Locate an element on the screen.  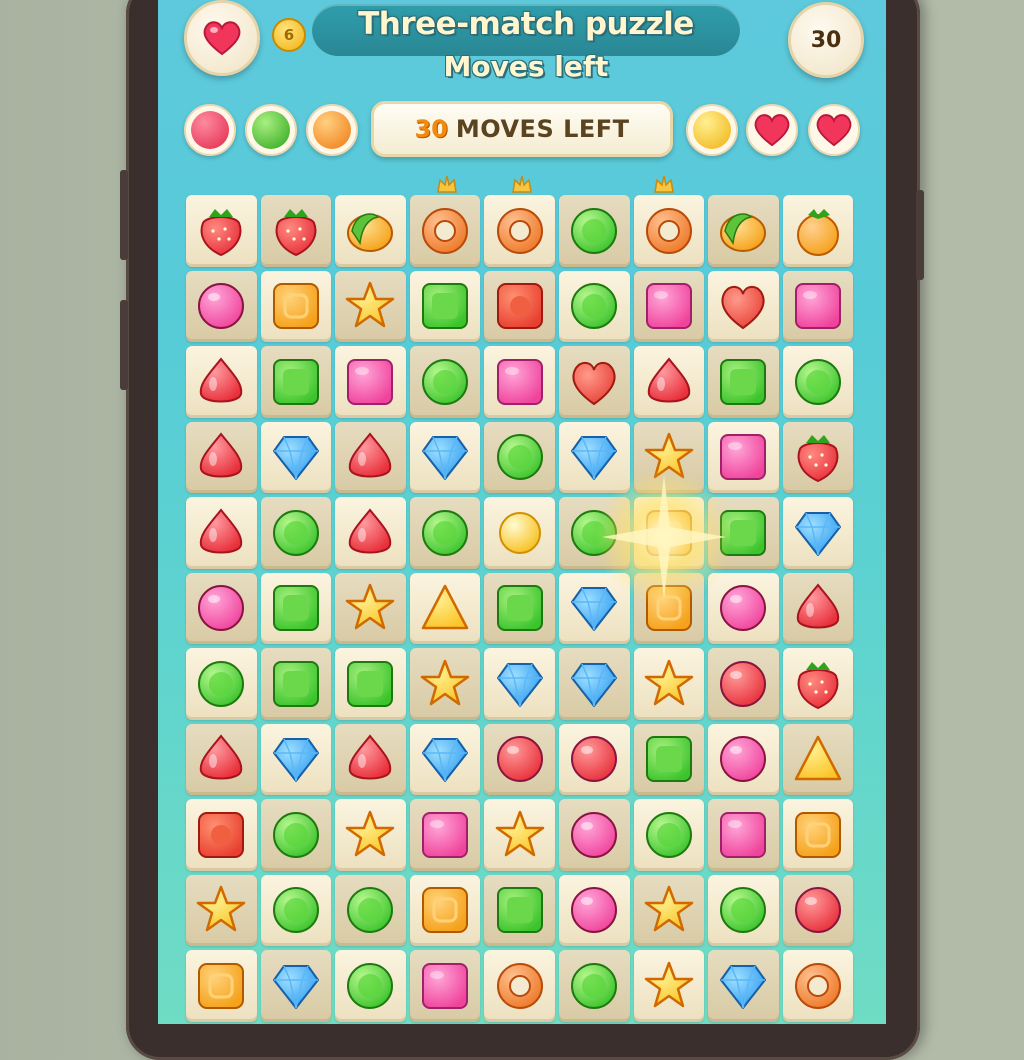
lives-button is located at coordinates (222, 38).